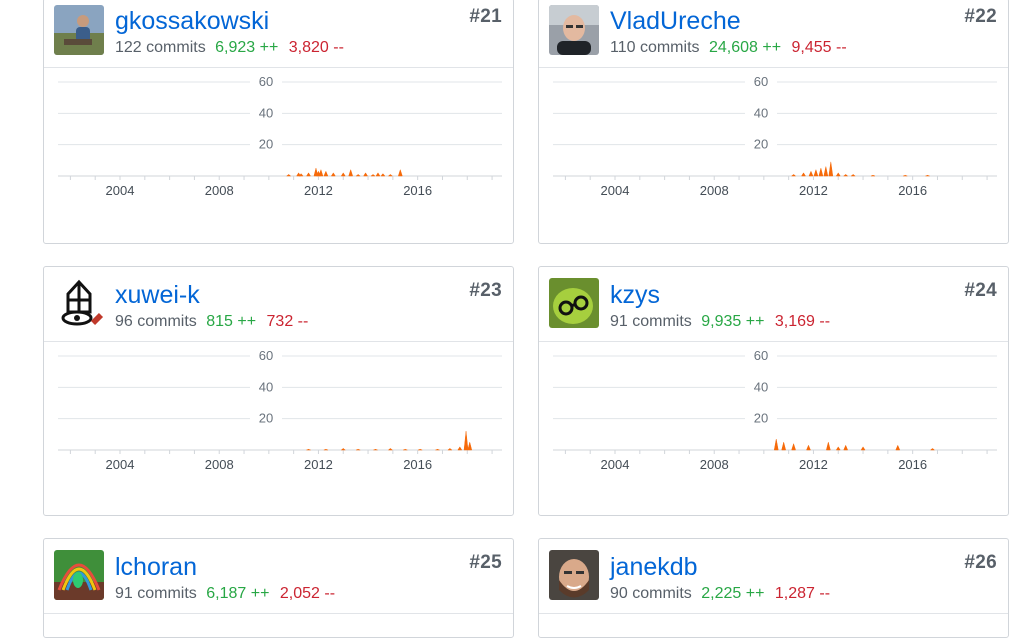  I want to click on contributor-card: janekdb 90 commits 2,225 ++ 1,287 -- #26, so click(773, 588).